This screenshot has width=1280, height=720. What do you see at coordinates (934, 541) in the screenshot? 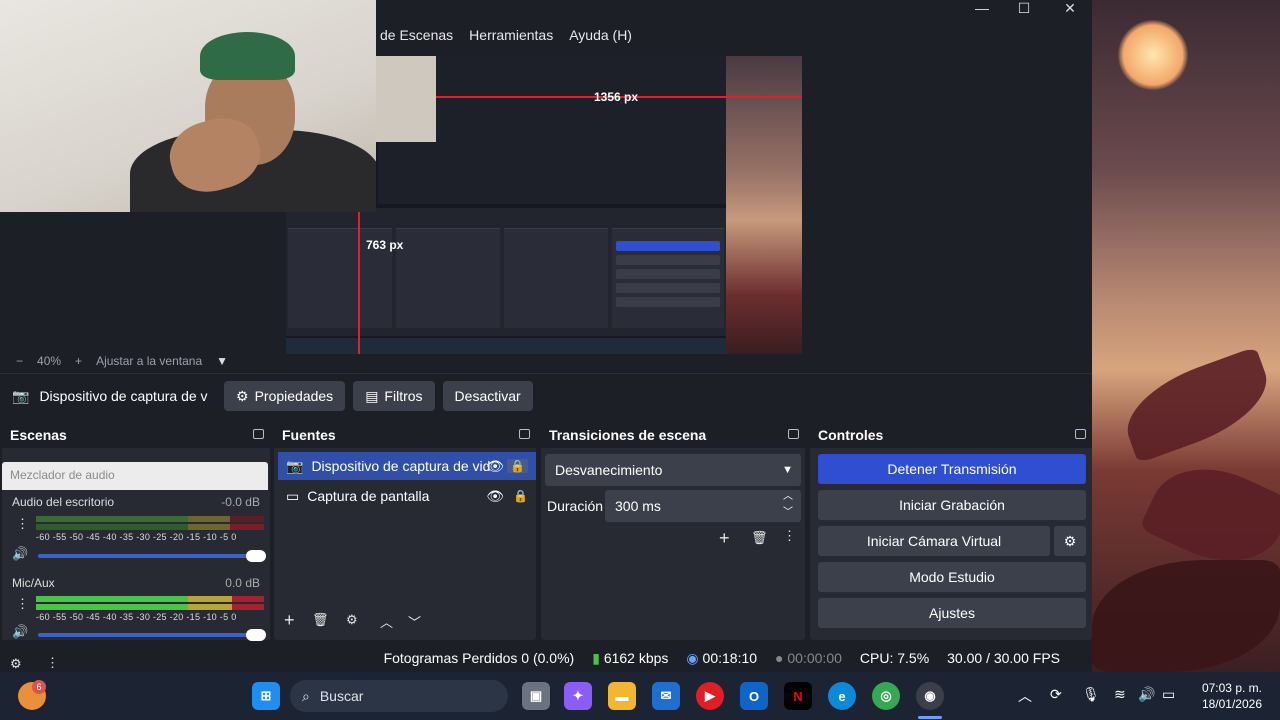
I see `start-virtual-camera-button: Iniciar Cámara Virtual` at bounding box center [934, 541].